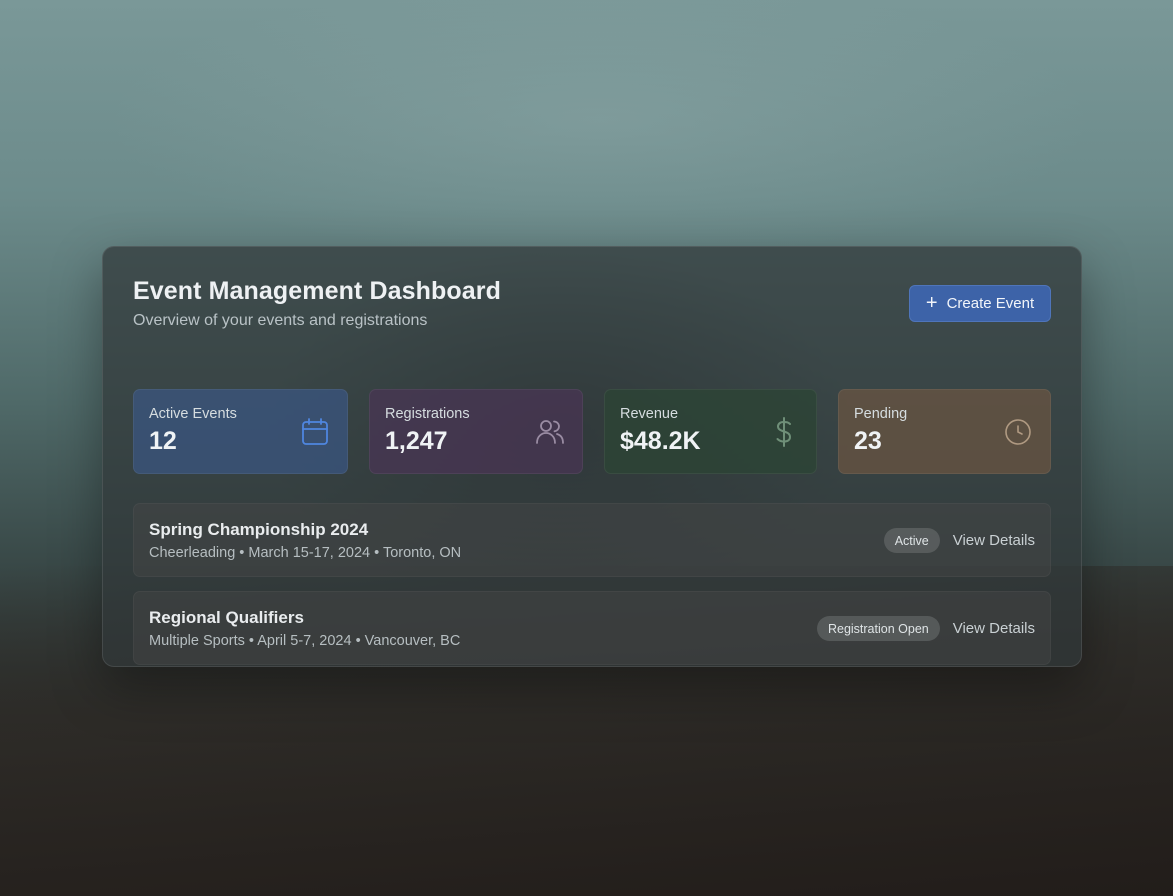  What do you see at coordinates (878, 628) in the screenshot?
I see `status-badge: Registration Open` at bounding box center [878, 628].